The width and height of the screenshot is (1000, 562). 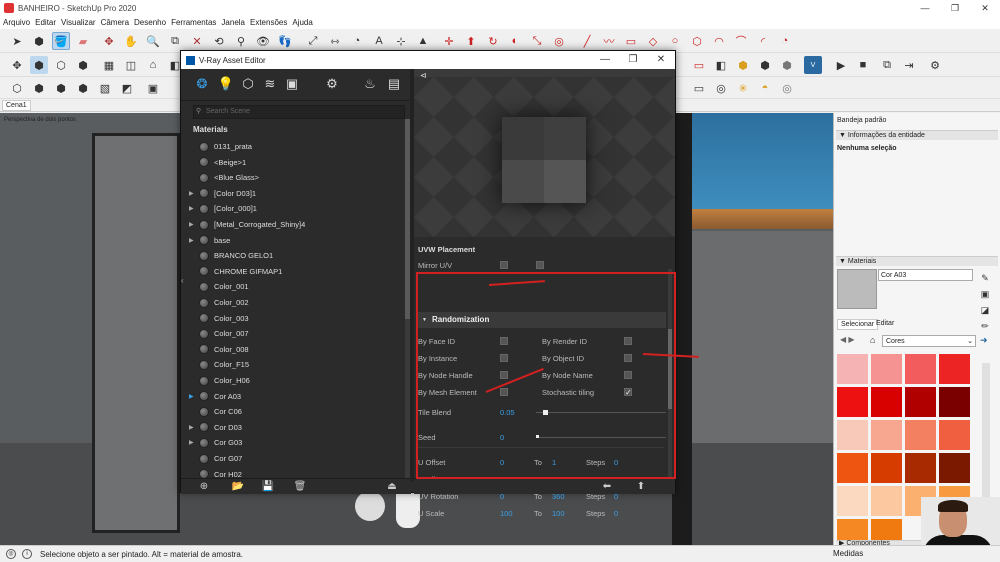 What do you see at coordinates (16, 22) in the screenshot?
I see `menu-arquivo: Arquivo` at bounding box center [16, 22].